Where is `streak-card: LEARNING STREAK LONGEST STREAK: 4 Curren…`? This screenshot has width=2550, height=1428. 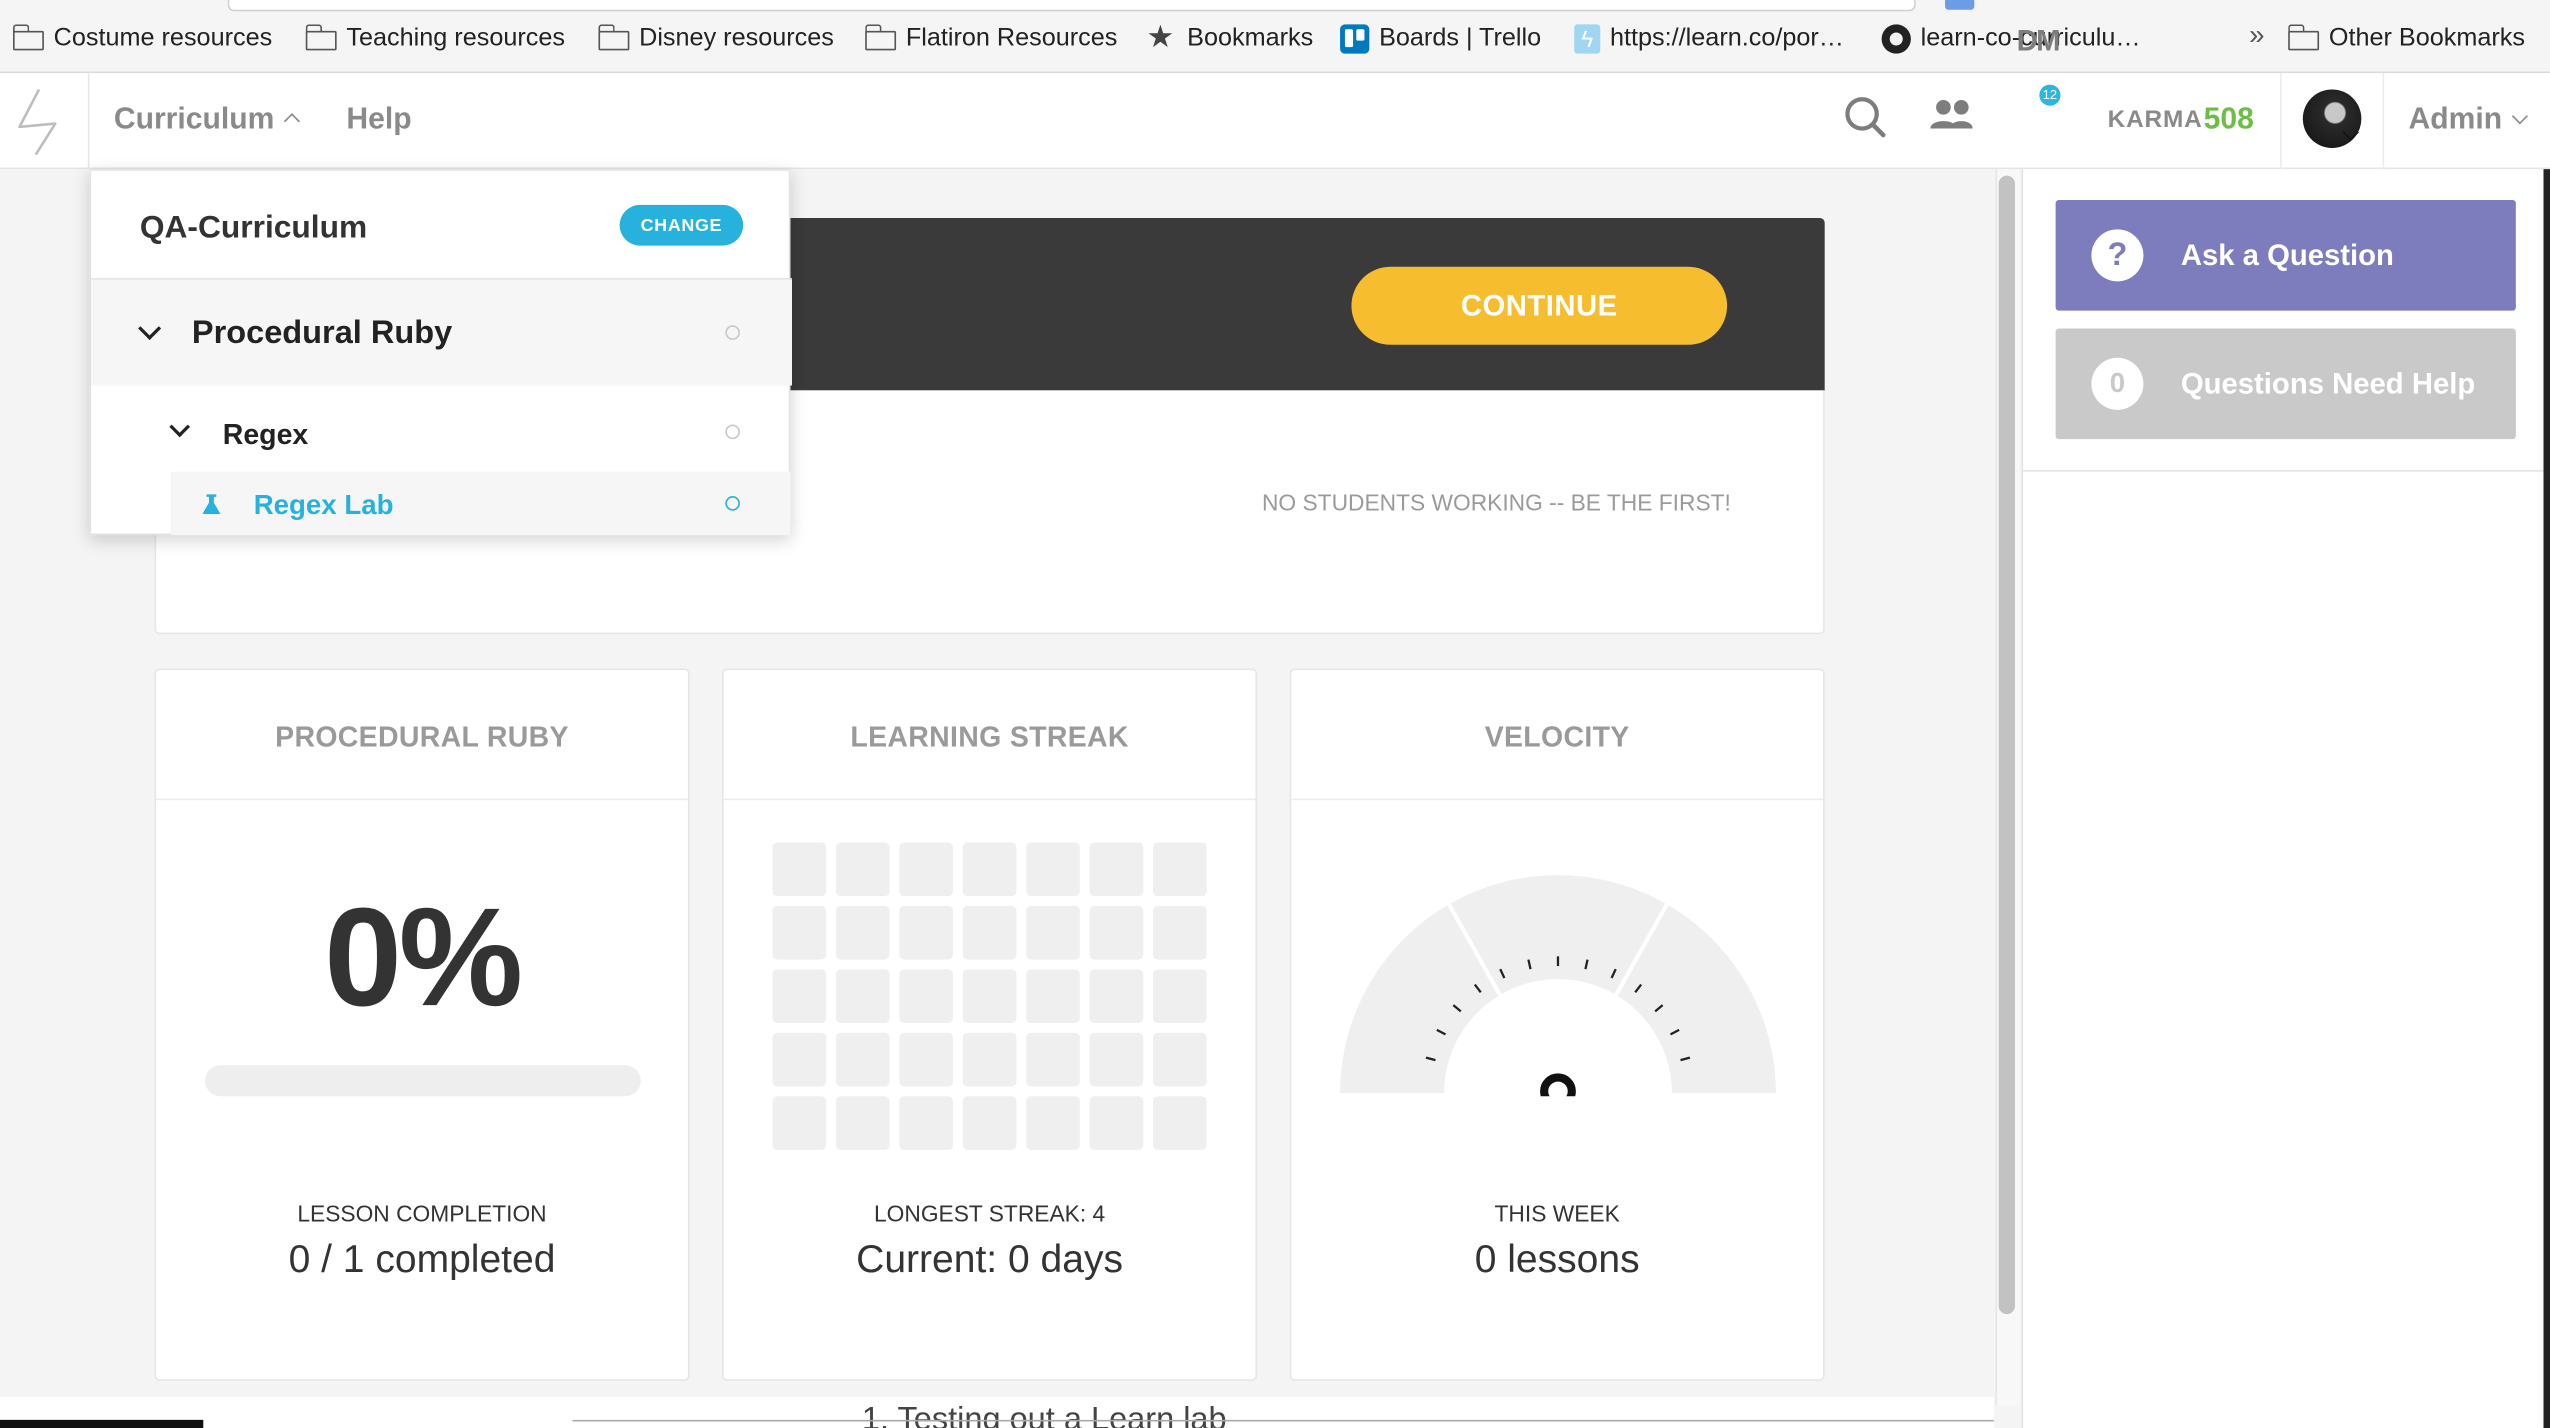
streak-card: LEARNING STREAK LONGEST STREAK: 4 Curren… is located at coordinates (990, 1024).